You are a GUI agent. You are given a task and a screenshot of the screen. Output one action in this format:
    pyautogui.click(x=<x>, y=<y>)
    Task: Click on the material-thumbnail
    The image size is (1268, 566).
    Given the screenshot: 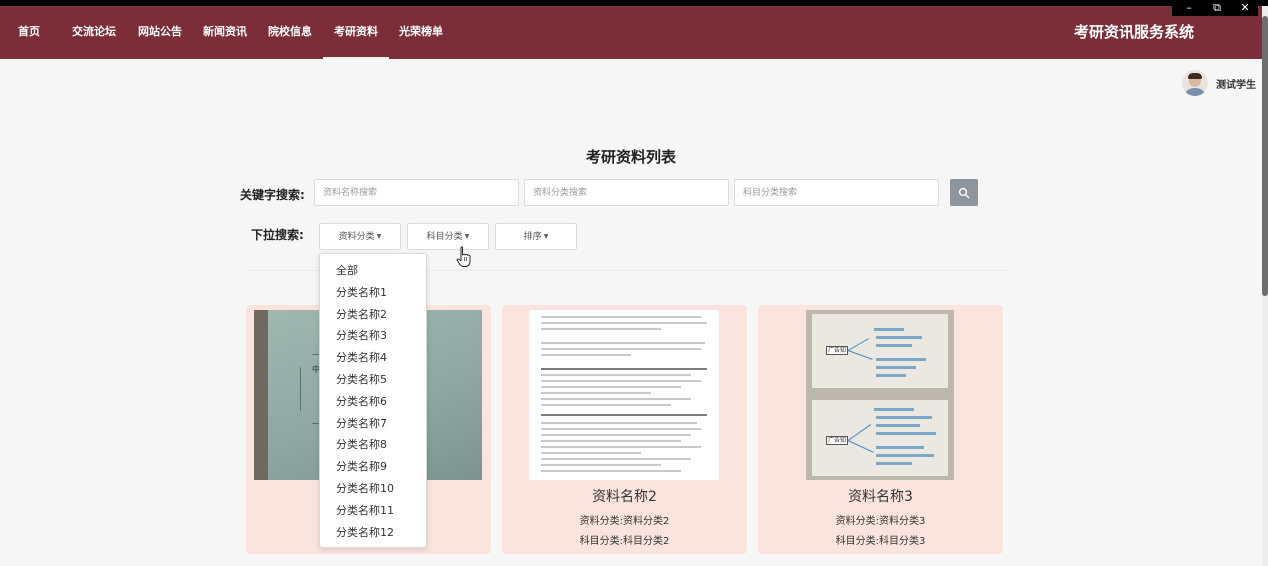 What is the action you would take?
    pyautogui.click(x=624, y=395)
    